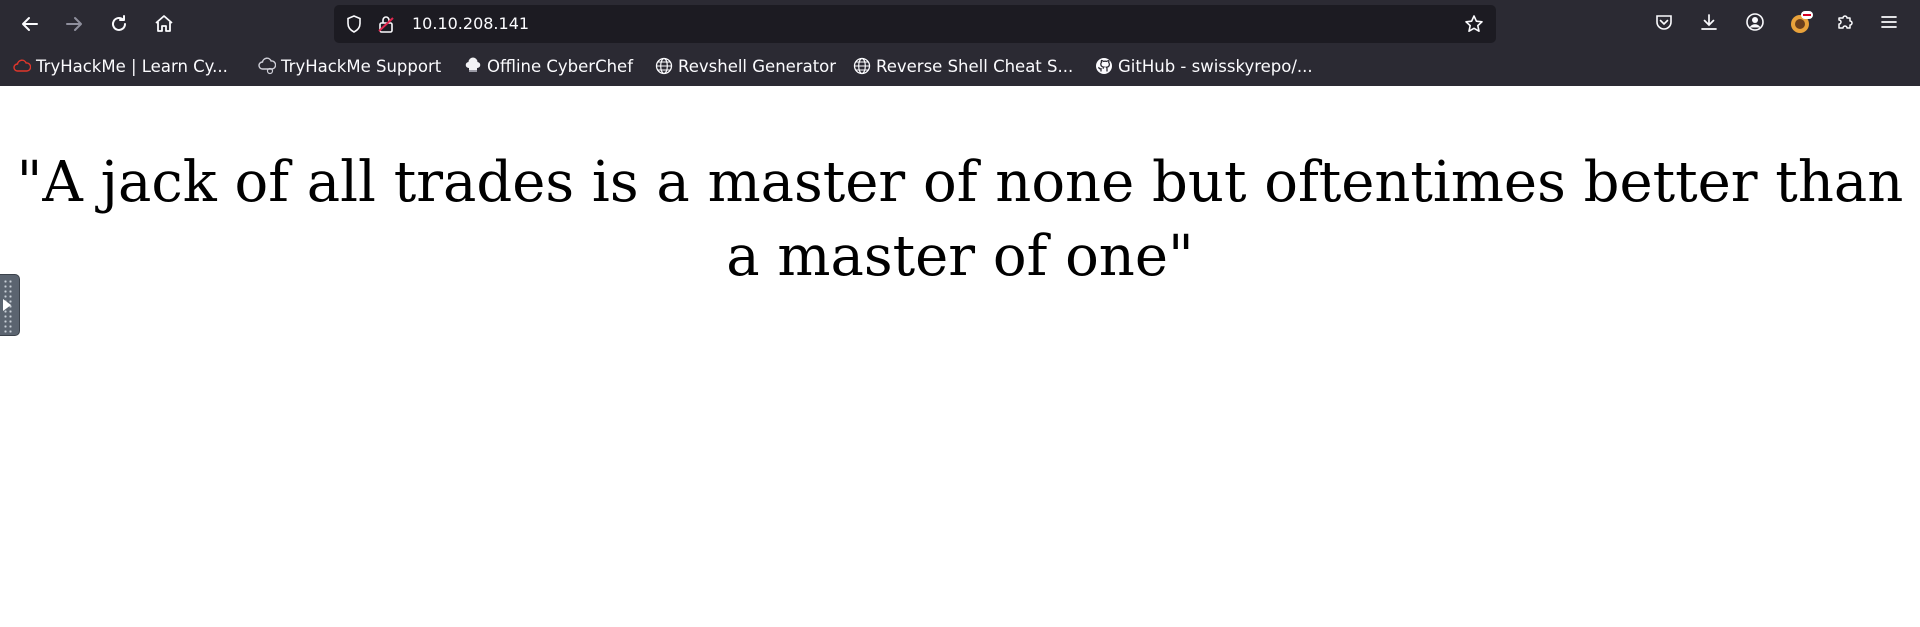 The height and width of the screenshot is (627, 1920). I want to click on downloads-button, so click(1709, 24).